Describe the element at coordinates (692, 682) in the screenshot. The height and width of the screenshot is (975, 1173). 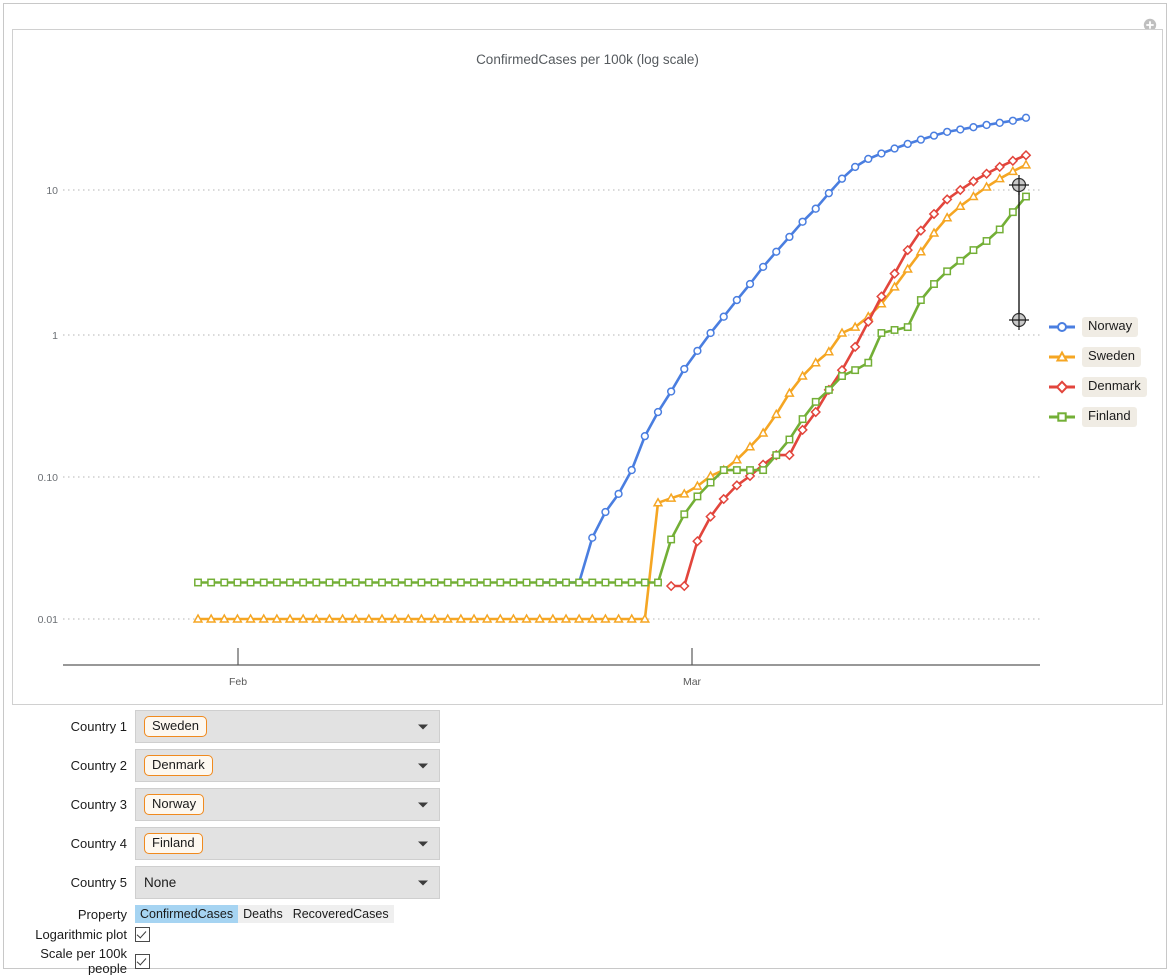
I see `svg-text: Mar` at that location.